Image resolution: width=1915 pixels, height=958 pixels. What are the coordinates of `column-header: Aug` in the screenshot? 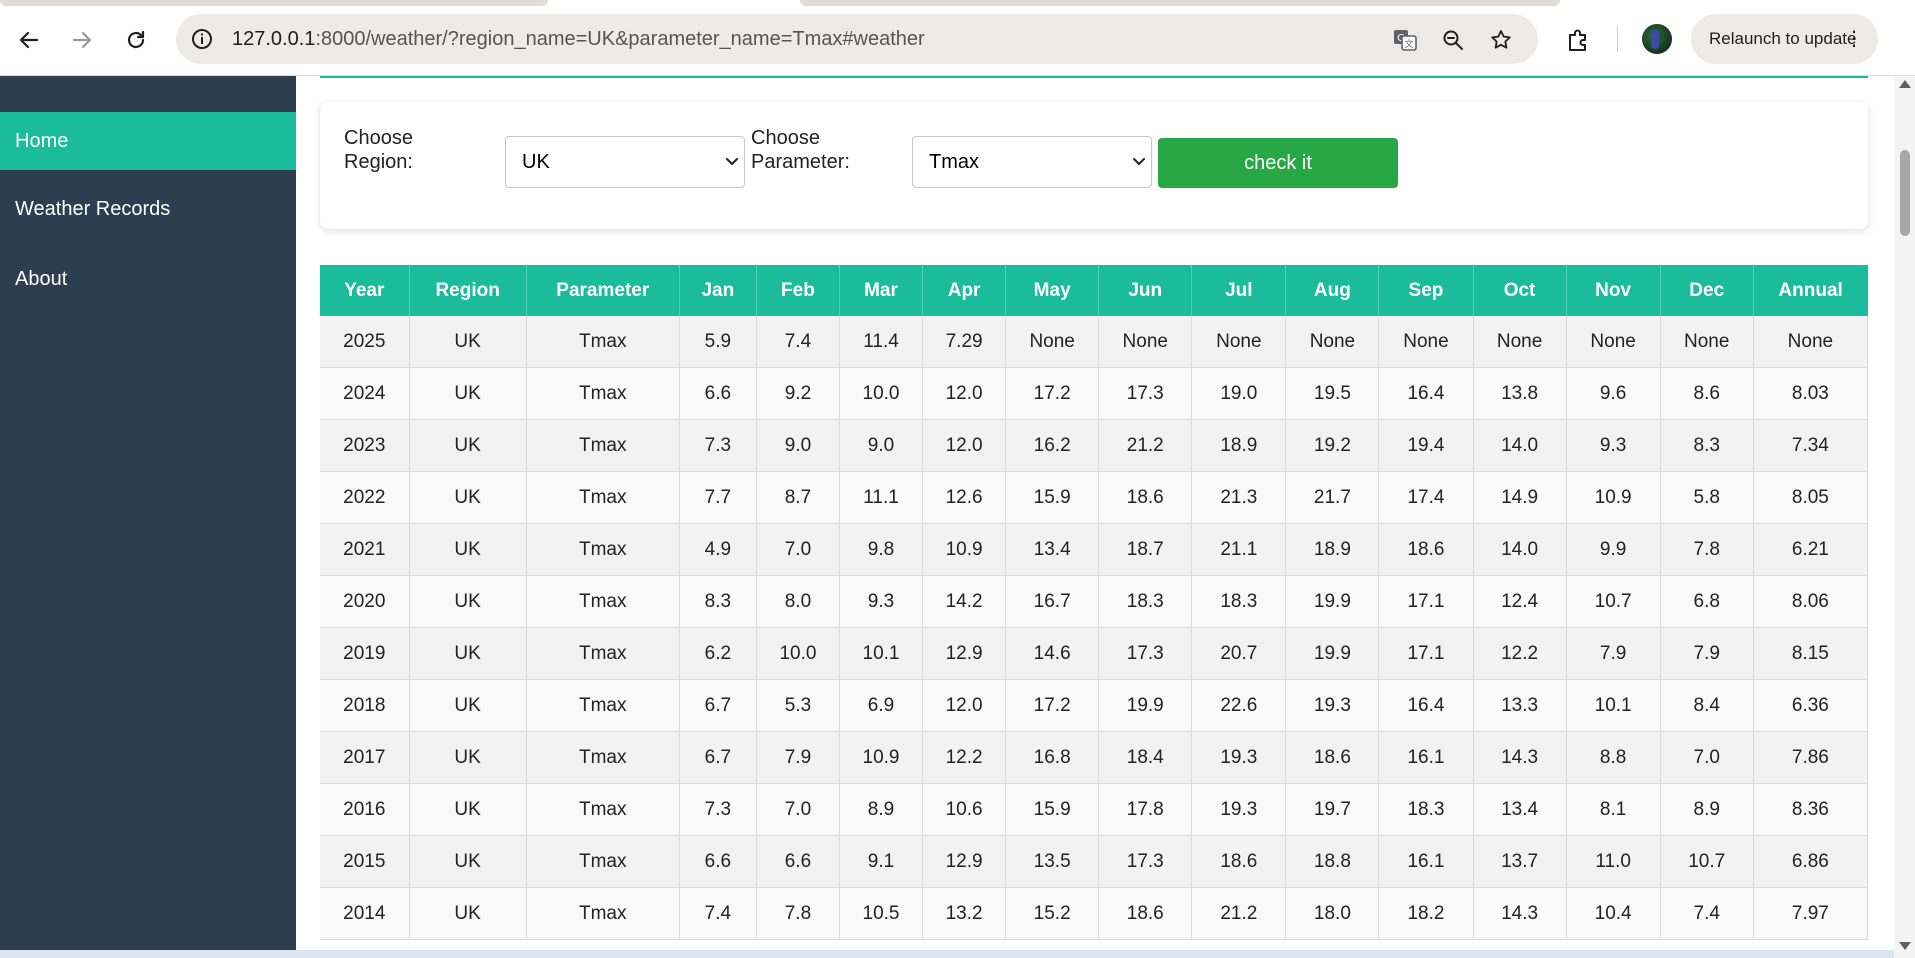 It's located at (1332, 290).